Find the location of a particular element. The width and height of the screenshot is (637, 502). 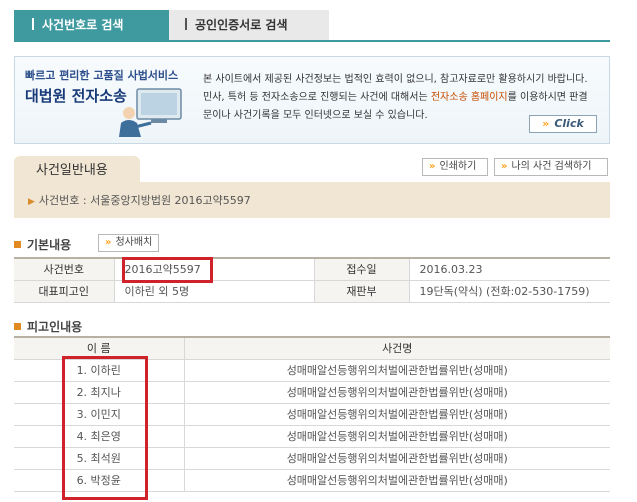

case-general-tab: 사건일반내용 is located at coordinates (77, 170).